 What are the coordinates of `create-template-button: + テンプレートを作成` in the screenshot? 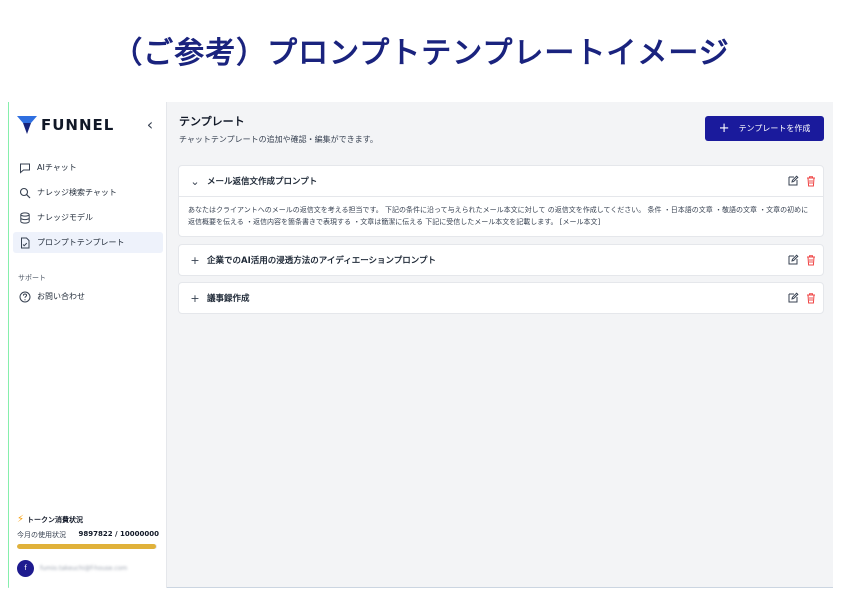 It's located at (764, 128).